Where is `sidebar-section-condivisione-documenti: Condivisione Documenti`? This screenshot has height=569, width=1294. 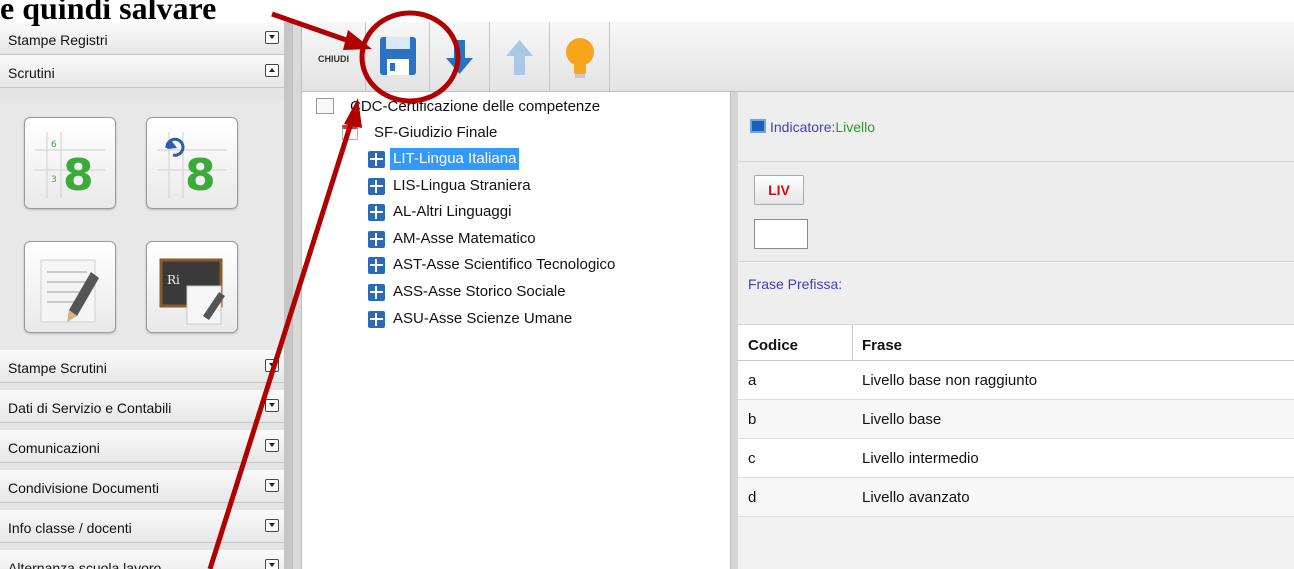 sidebar-section-condivisione-documenti: Condivisione Documenti is located at coordinates (146, 486).